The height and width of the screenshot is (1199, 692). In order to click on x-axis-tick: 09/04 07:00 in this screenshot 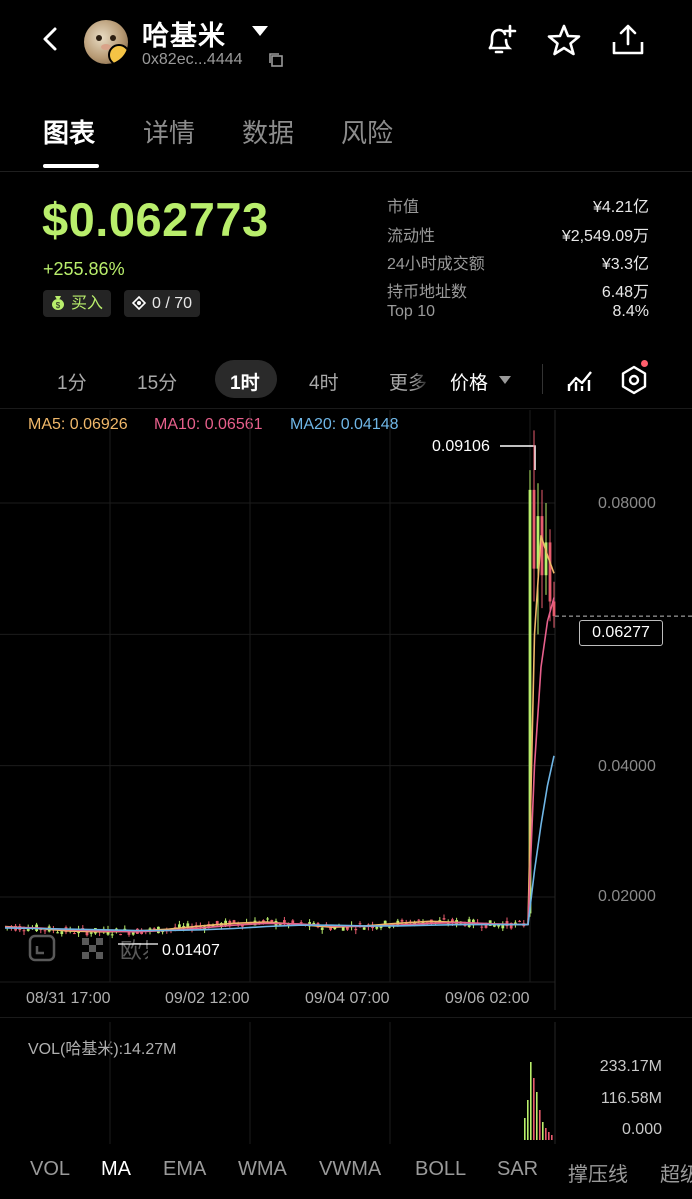, I will do `click(347, 998)`.